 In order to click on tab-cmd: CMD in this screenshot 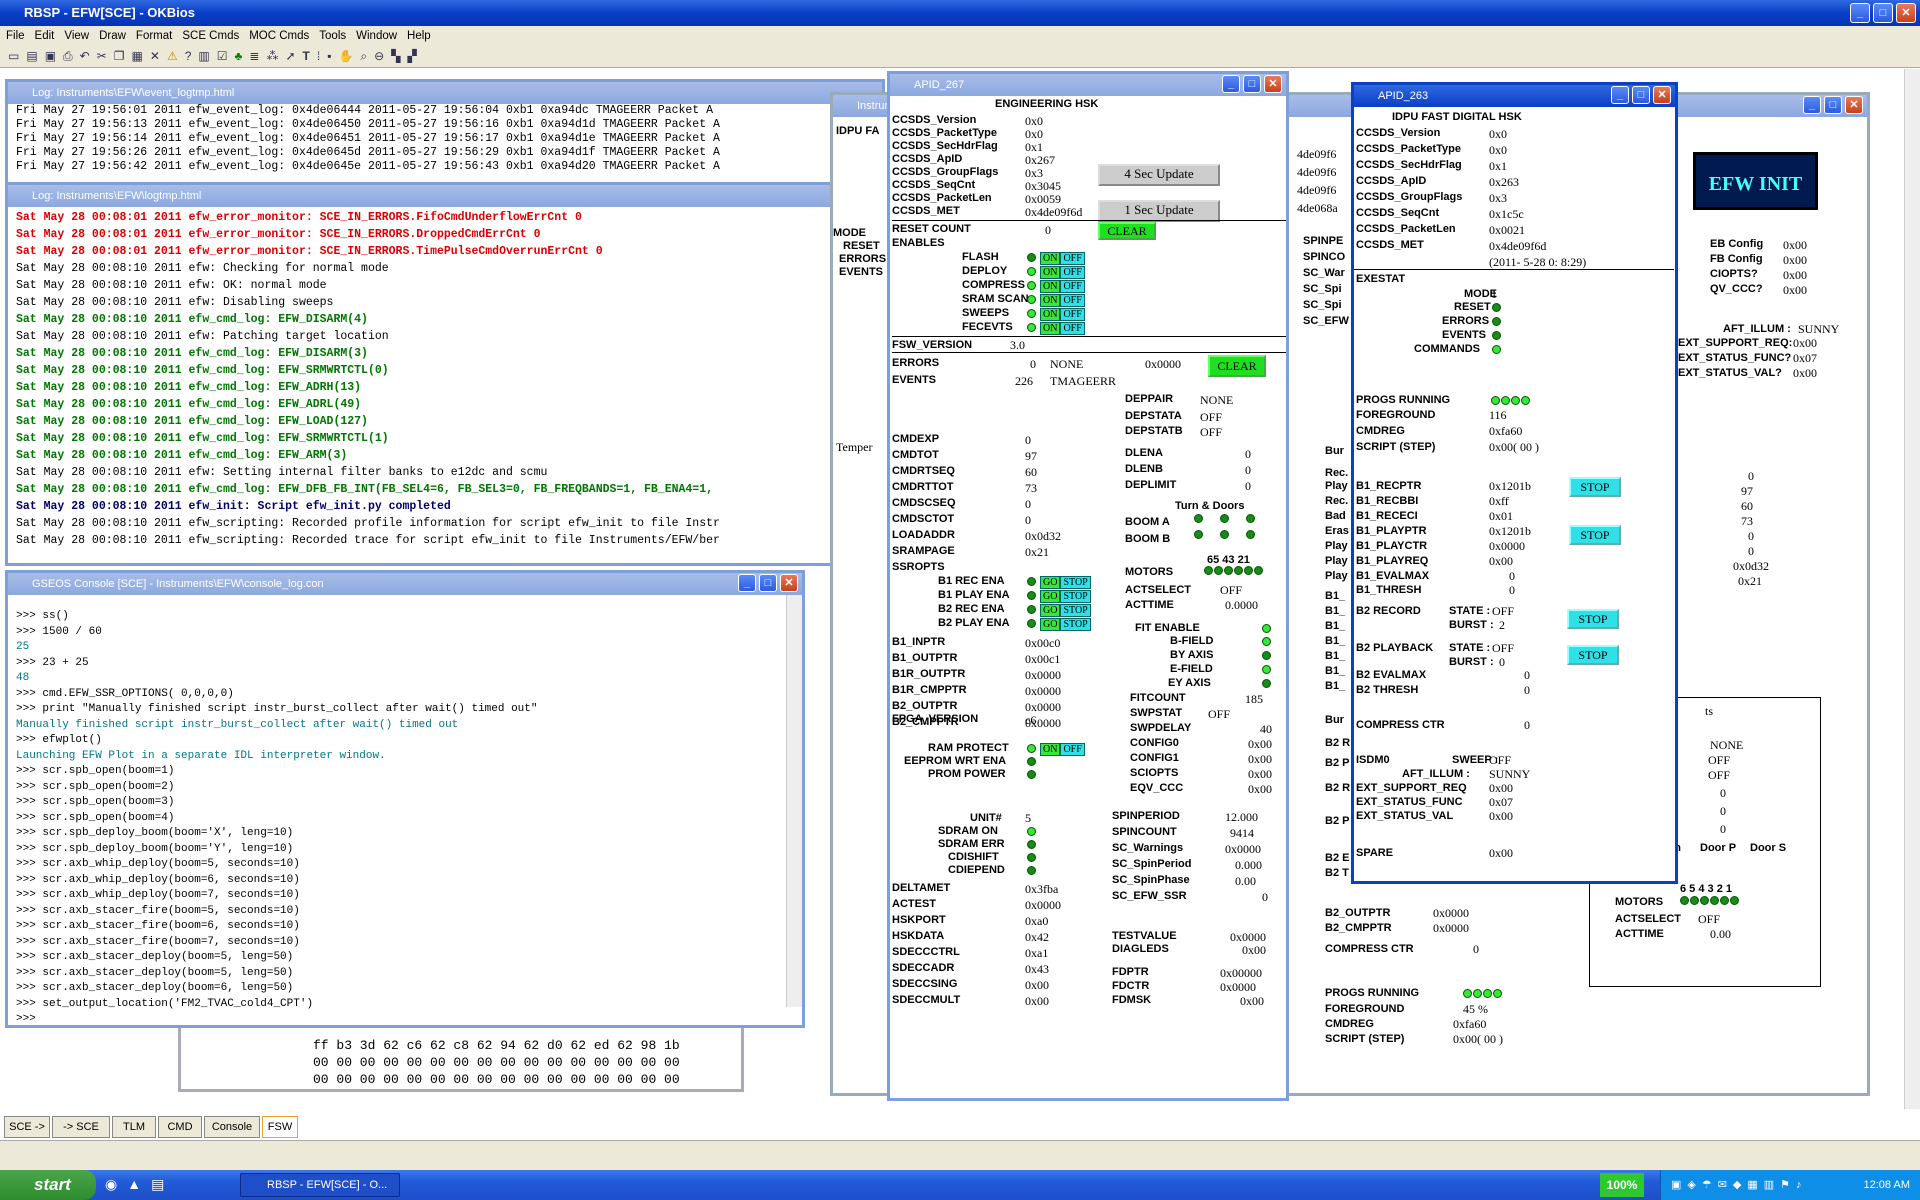, I will do `click(180, 1127)`.